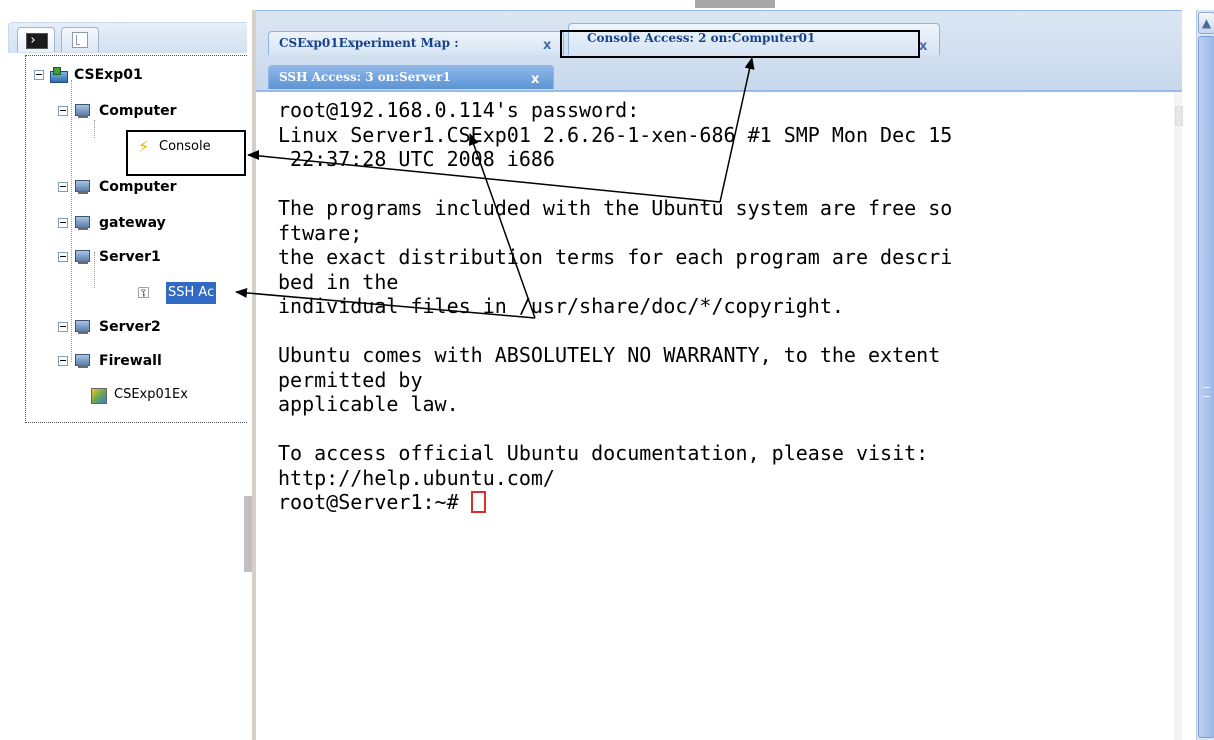  What do you see at coordinates (740, 44) in the screenshot?
I see `annotation-box-console-tab` at bounding box center [740, 44].